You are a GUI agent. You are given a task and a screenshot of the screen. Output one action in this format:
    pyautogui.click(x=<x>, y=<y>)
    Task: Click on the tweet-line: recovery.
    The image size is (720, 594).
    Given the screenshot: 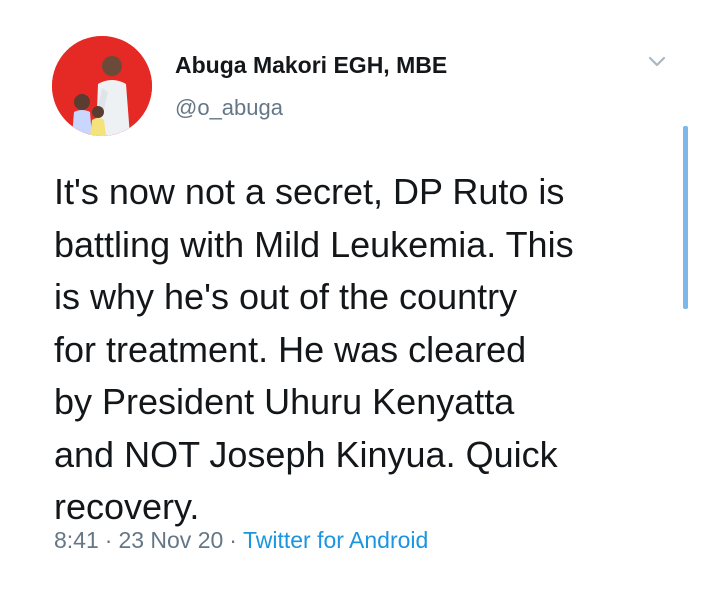 What is the action you would take?
    pyautogui.click(x=127, y=506)
    